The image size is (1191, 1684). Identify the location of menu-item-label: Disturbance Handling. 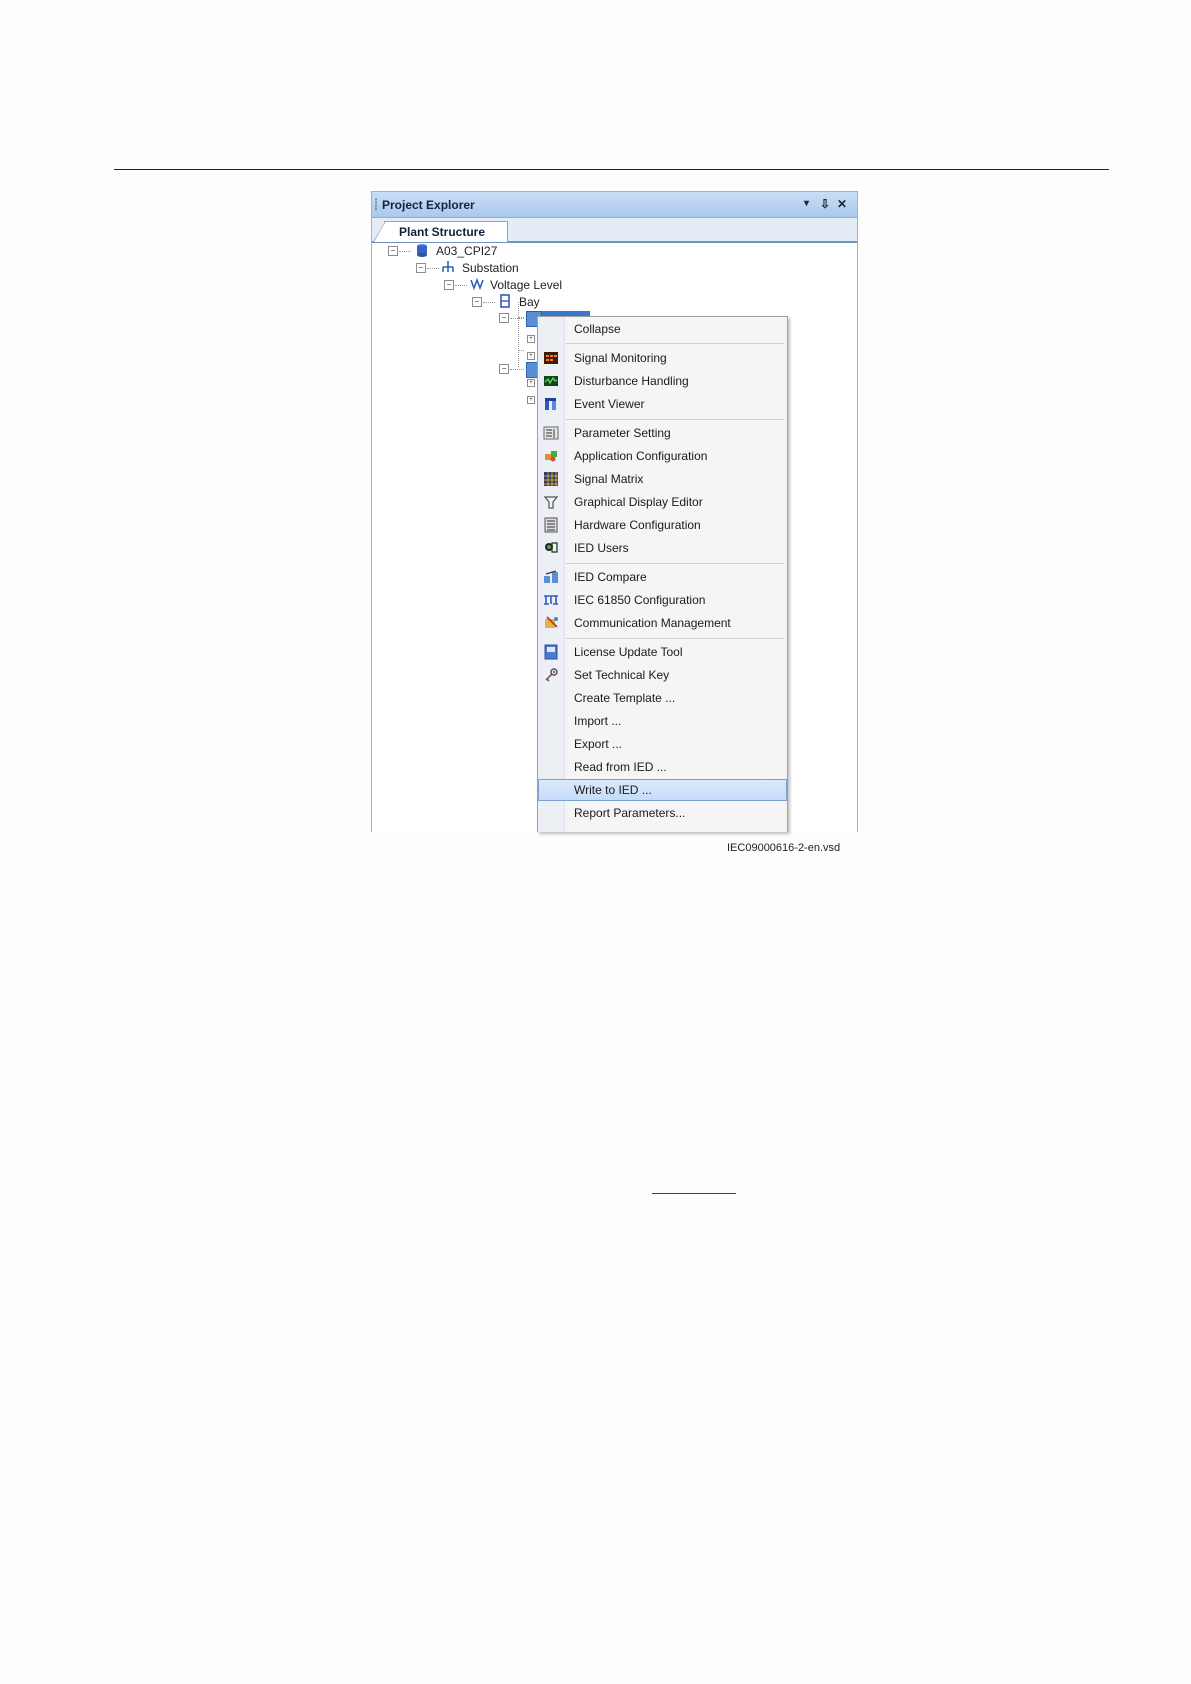
(631, 381).